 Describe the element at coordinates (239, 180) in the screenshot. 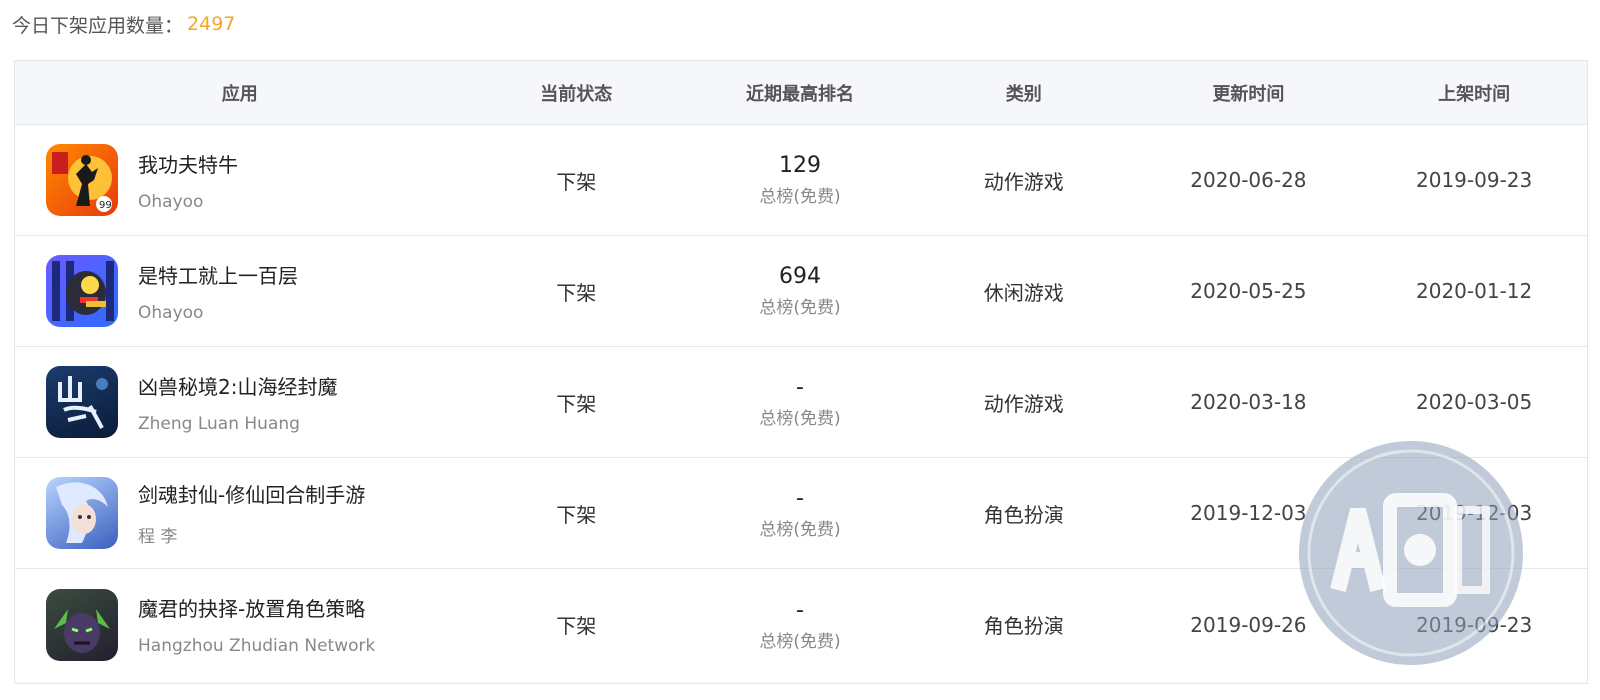

I see `app-cell: 99 我功夫特牛 Ohayoo` at that location.